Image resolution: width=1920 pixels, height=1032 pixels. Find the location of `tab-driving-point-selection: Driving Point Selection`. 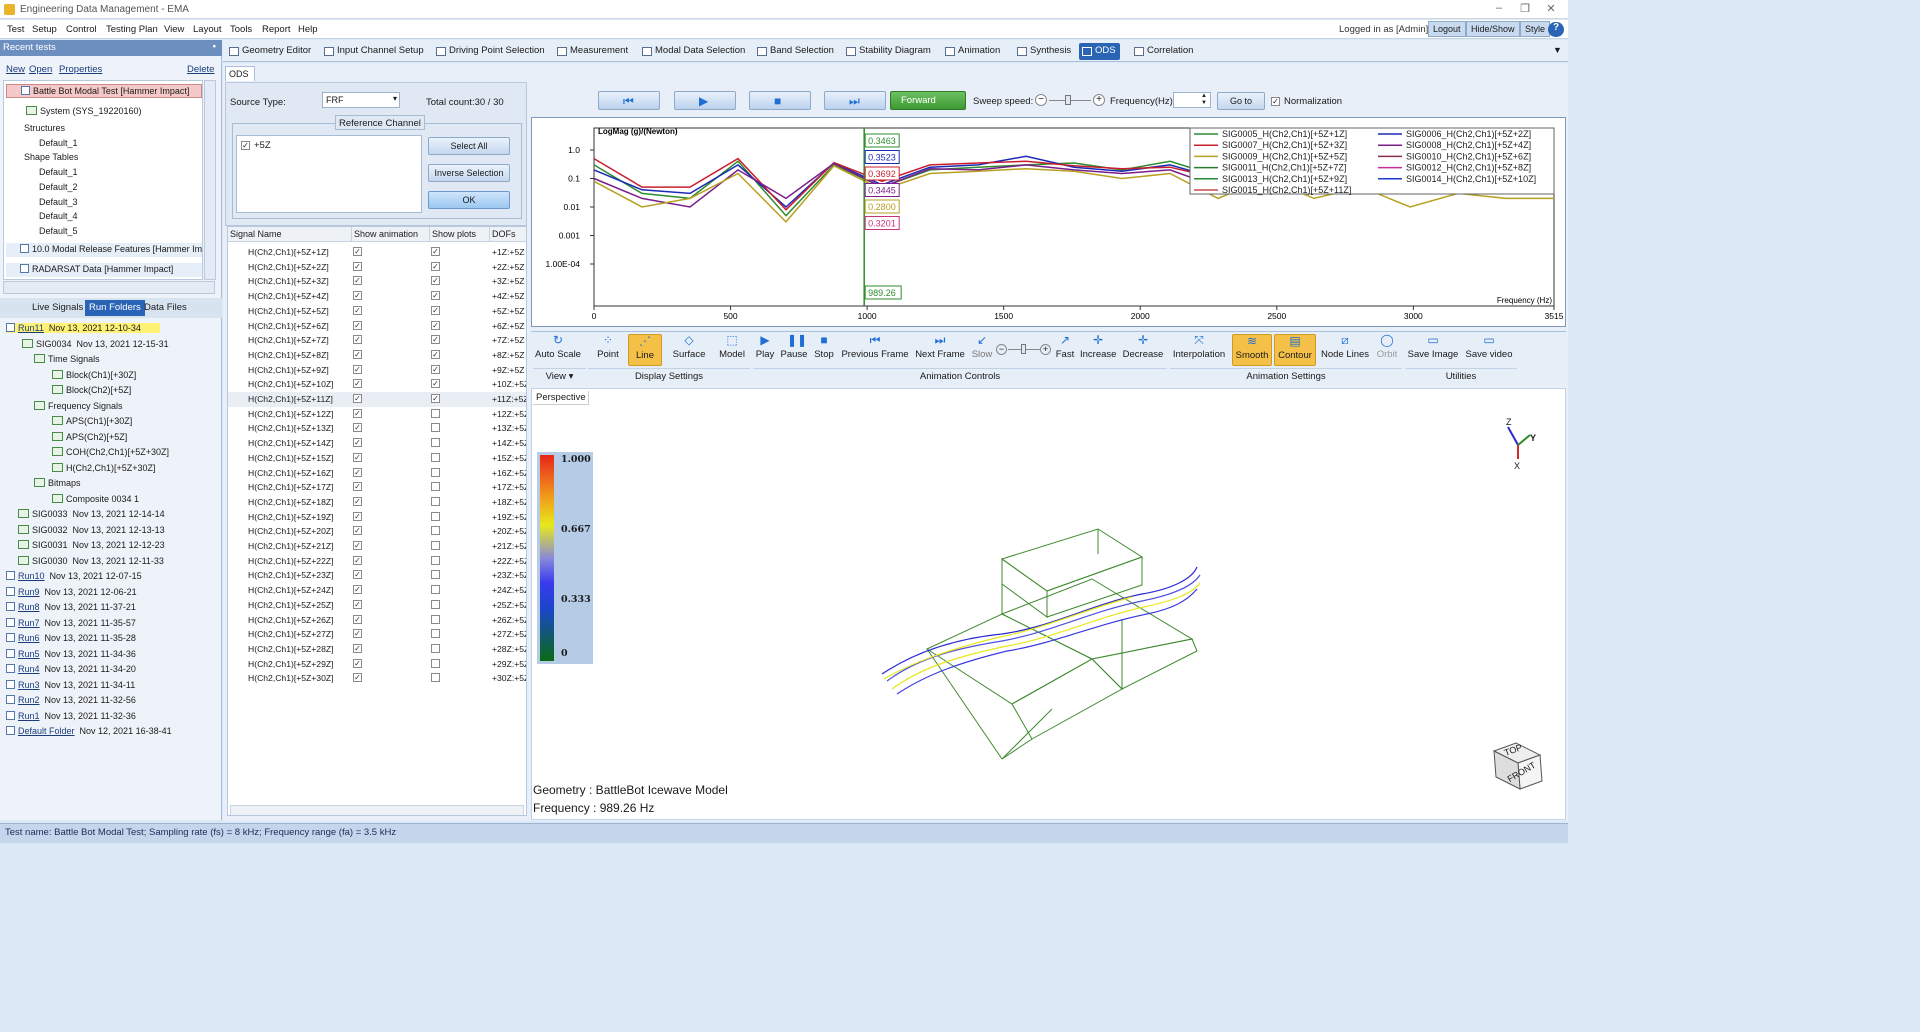

tab-driving-point-selection: Driving Point Selection is located at coordinates (491, 51).